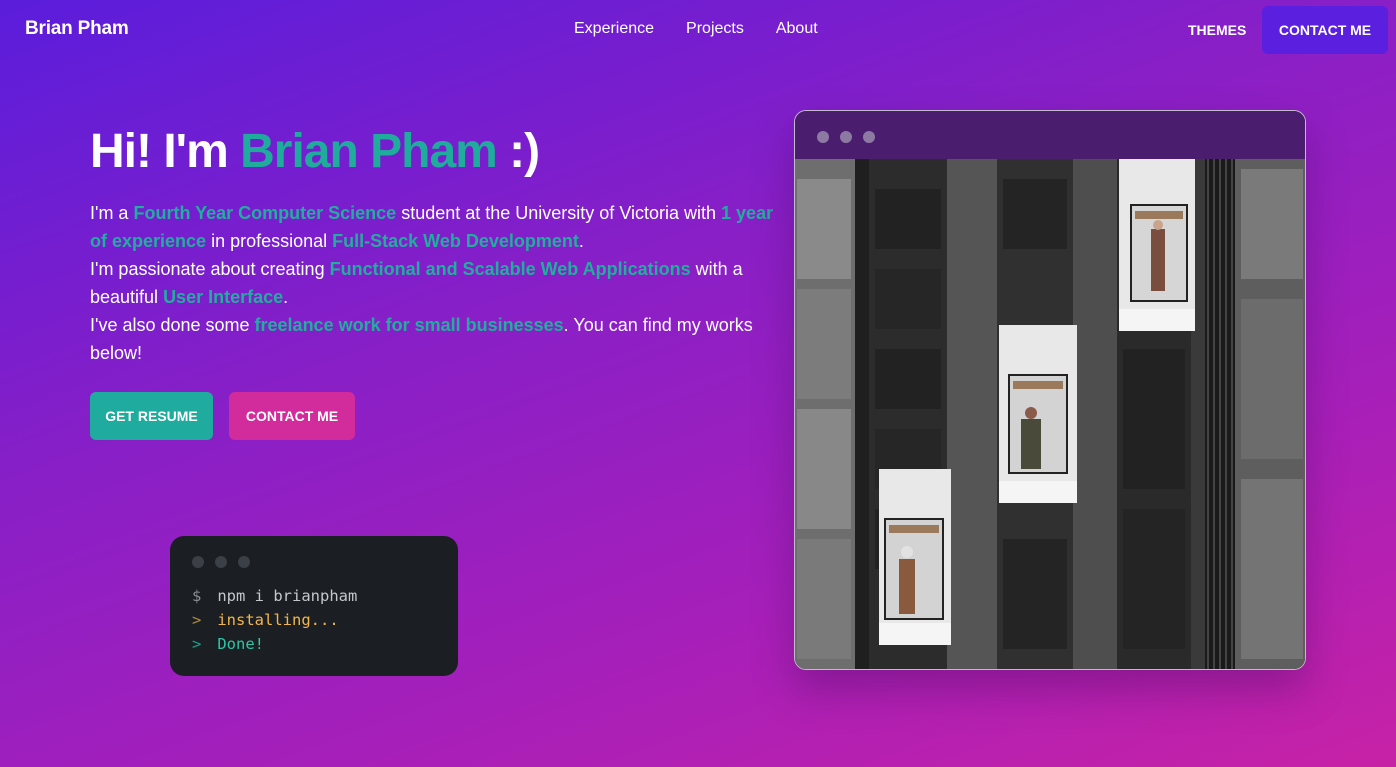 The image size is (1396, 767). Describe the element at coordinates (241, 644) in the screenshot. I see `terminal-status: Done!` at that location.